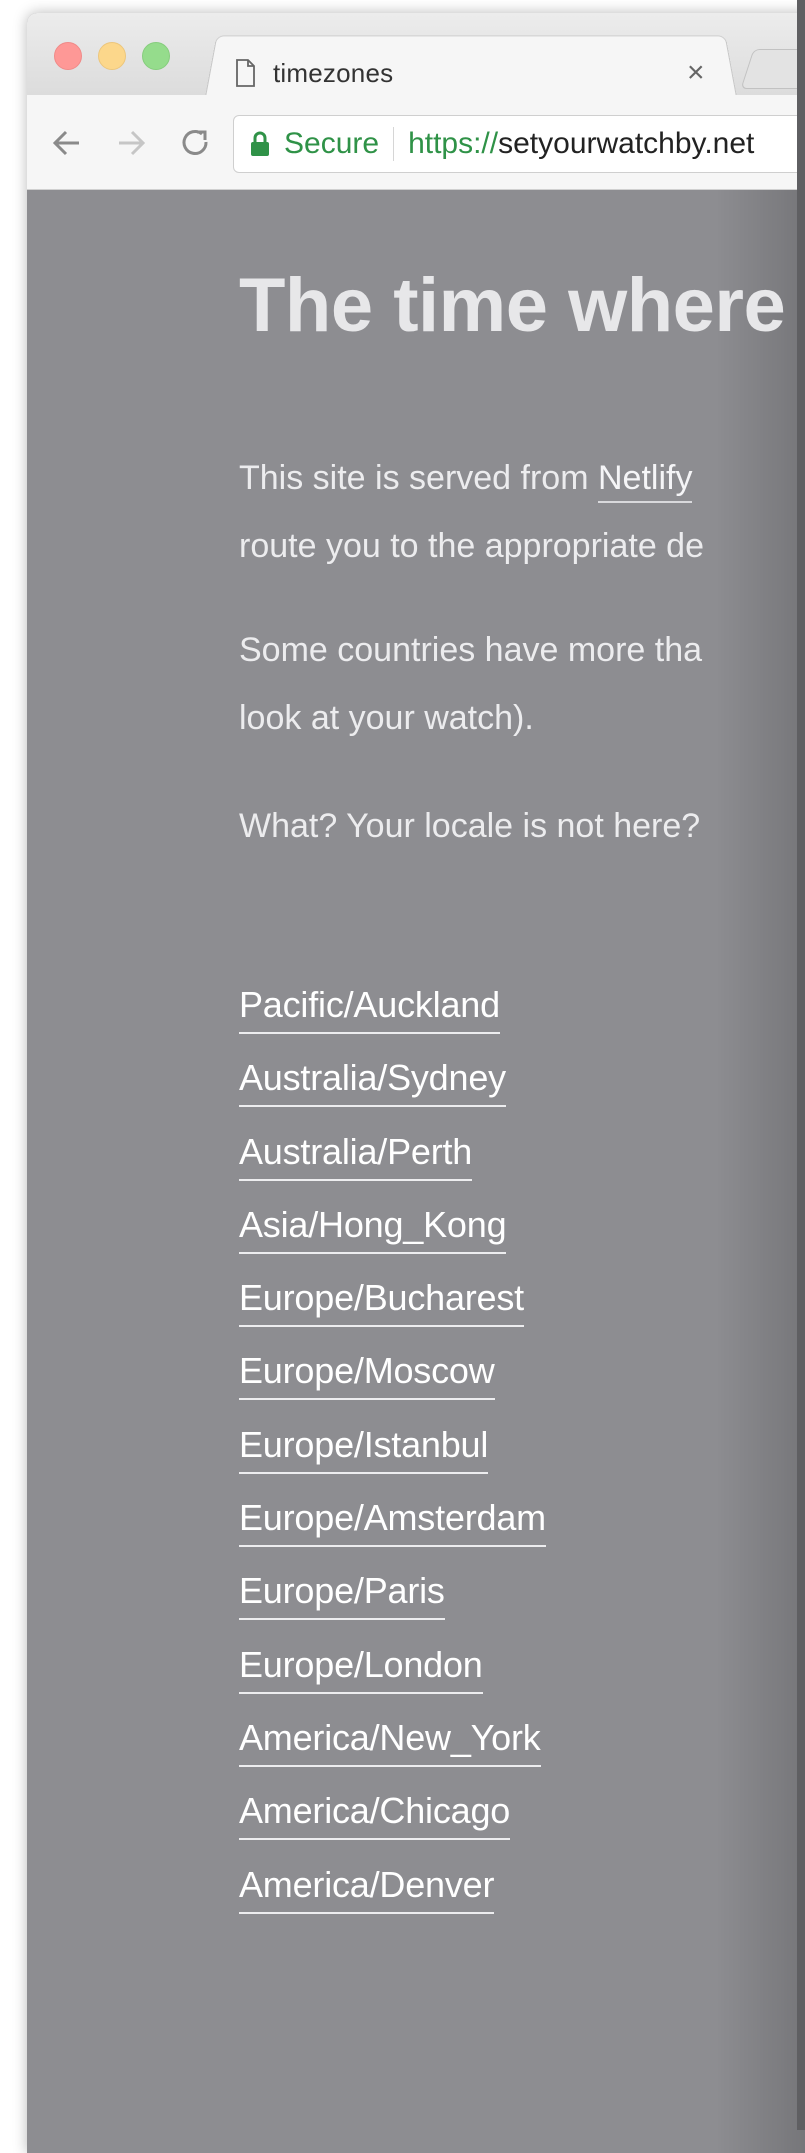 The width and height of the screenshot is (805, 2153). I want to click on list-item: Australia/Perth, so click(392, 1167).